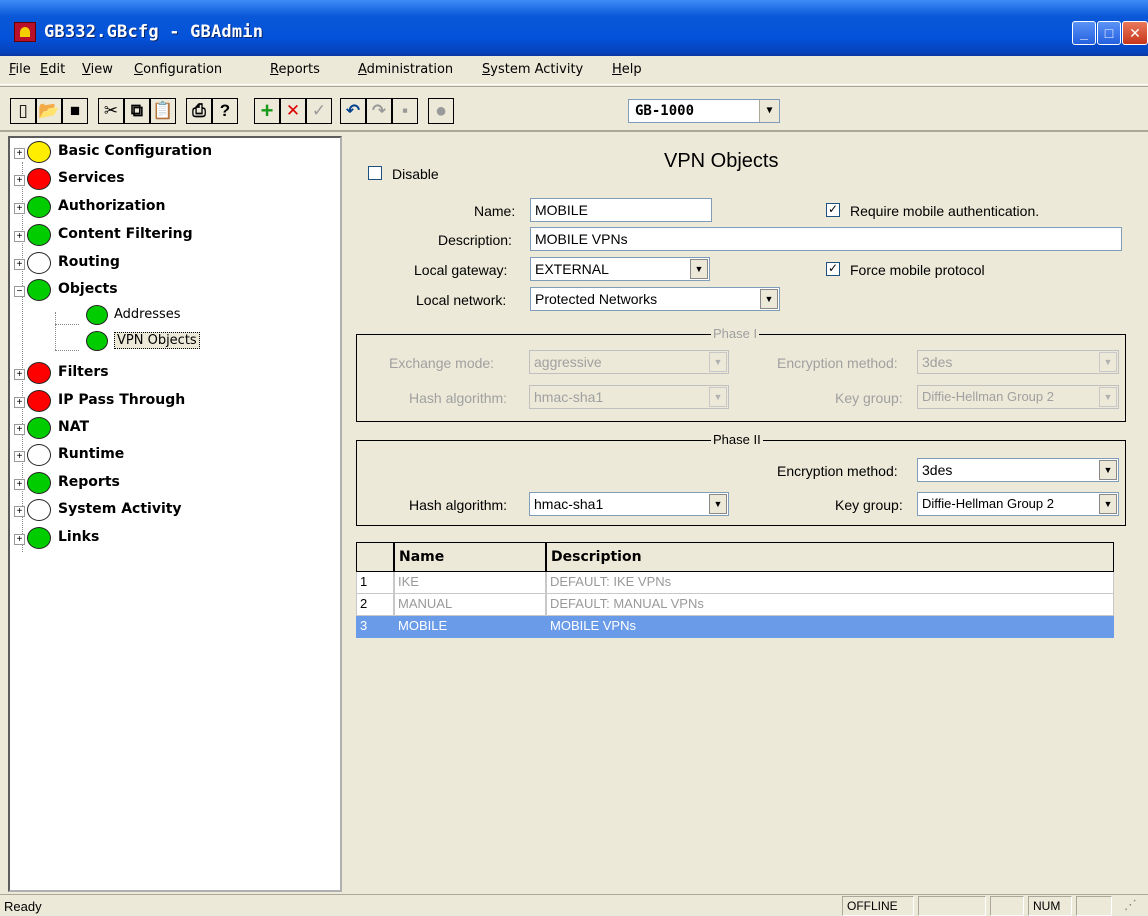 This screenshot has width=1148, height=916. Describe the element at coordinates (174, 402) in the screenshot. I see `tree-item-ip-pass-through: + IP Pass Through` at that location.